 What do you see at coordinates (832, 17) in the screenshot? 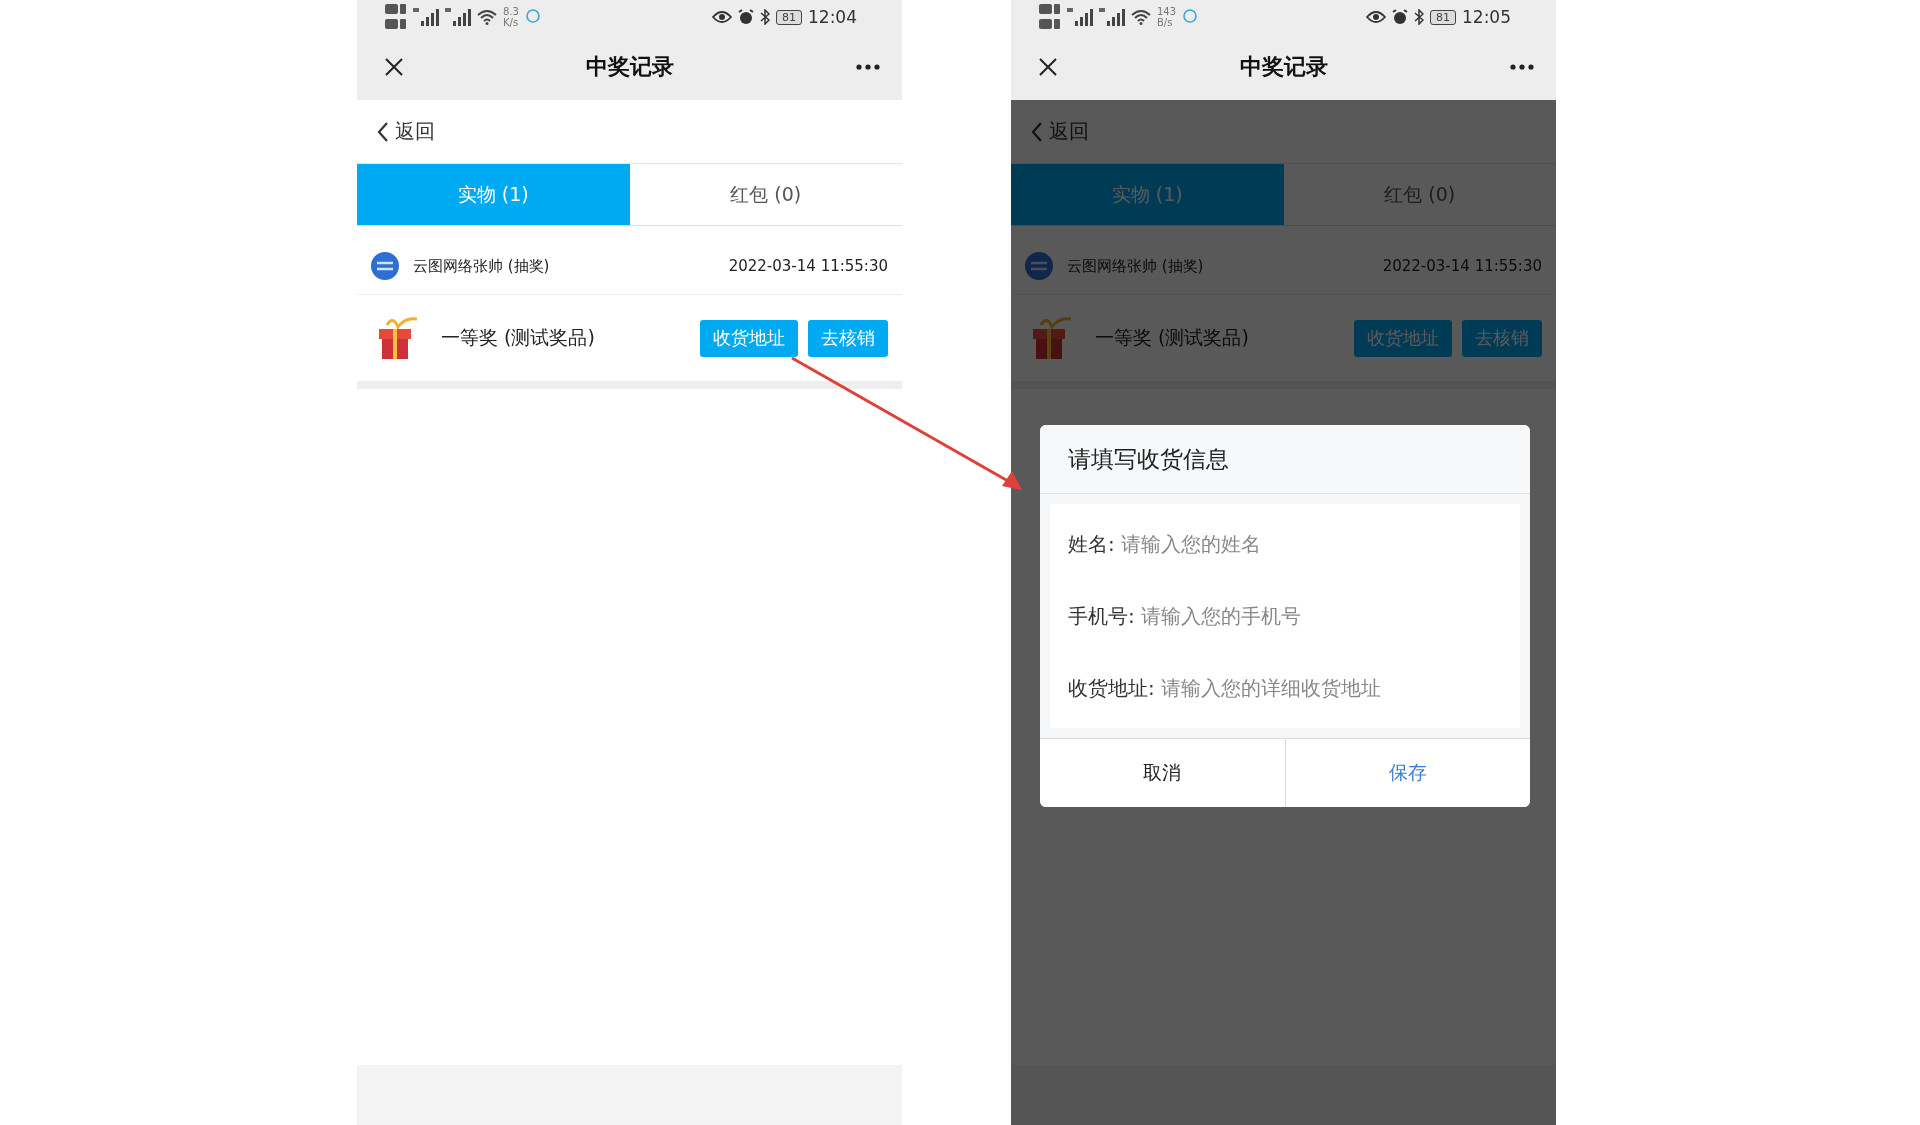
I see `status-time: 12:04` at bounding box center [832, 17].